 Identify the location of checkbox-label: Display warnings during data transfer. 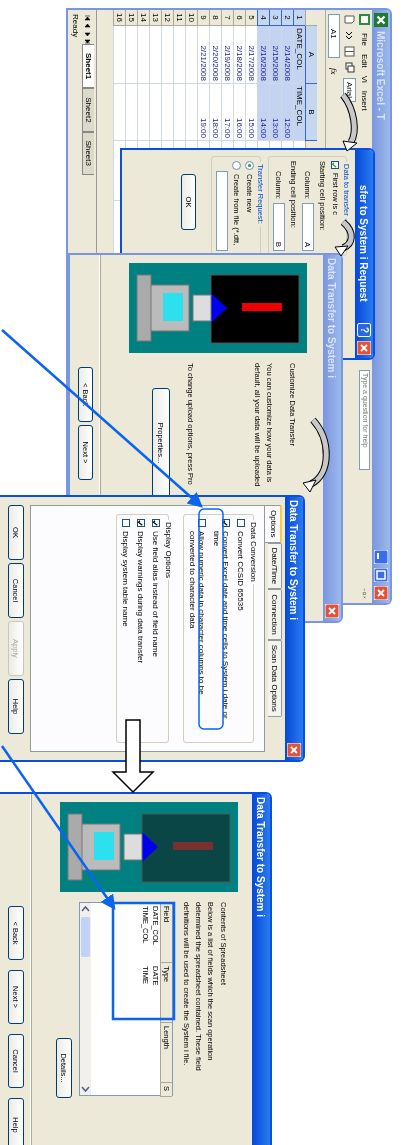
(140, 597).